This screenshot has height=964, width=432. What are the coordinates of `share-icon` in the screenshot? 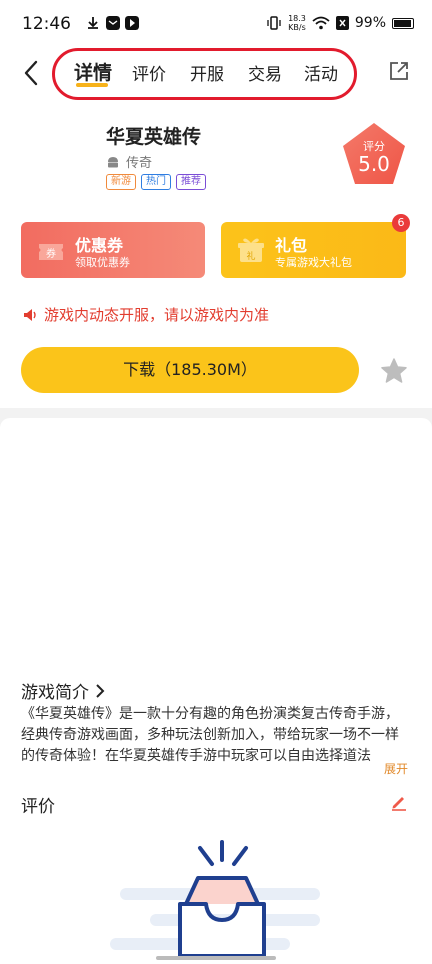 It's located at (399, 71).